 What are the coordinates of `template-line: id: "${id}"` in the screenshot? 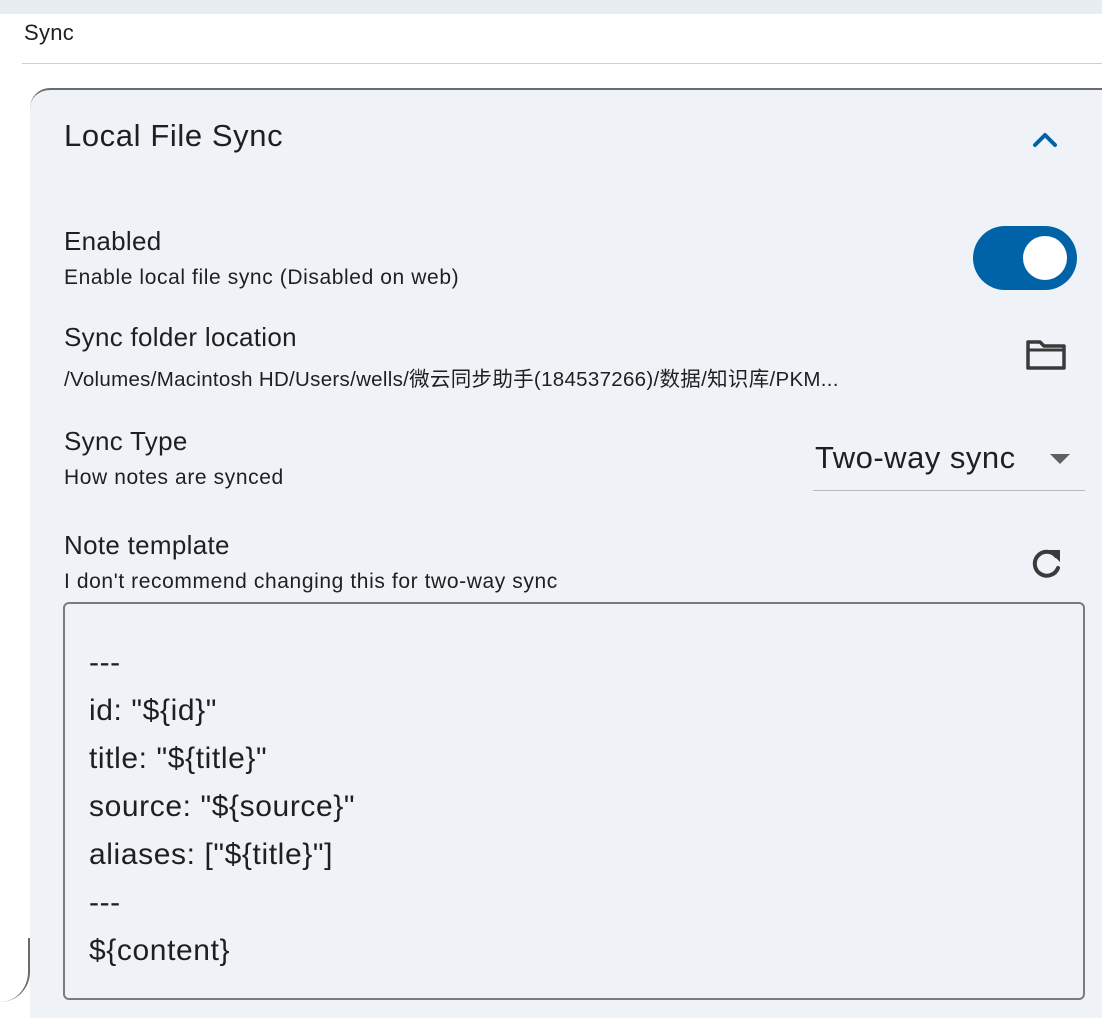 It's located at (153, 710).